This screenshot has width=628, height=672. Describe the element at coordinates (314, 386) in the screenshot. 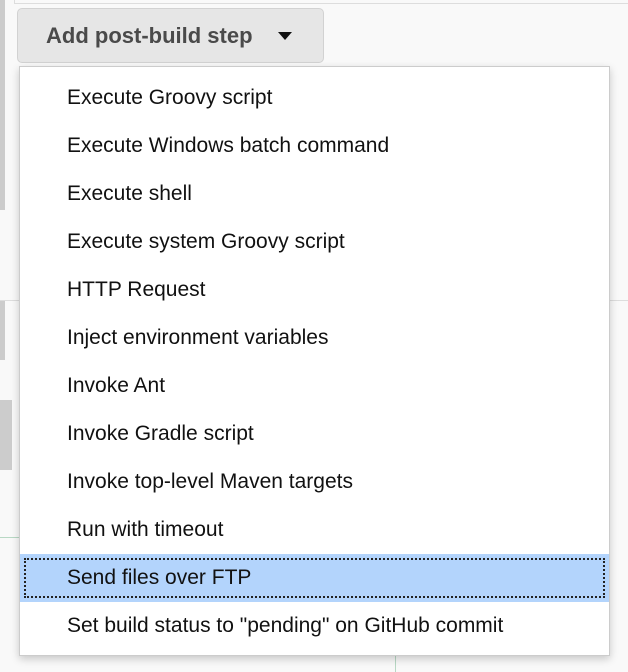

I see `menu-item-invoke-ant: Invoke Ant` at that location.